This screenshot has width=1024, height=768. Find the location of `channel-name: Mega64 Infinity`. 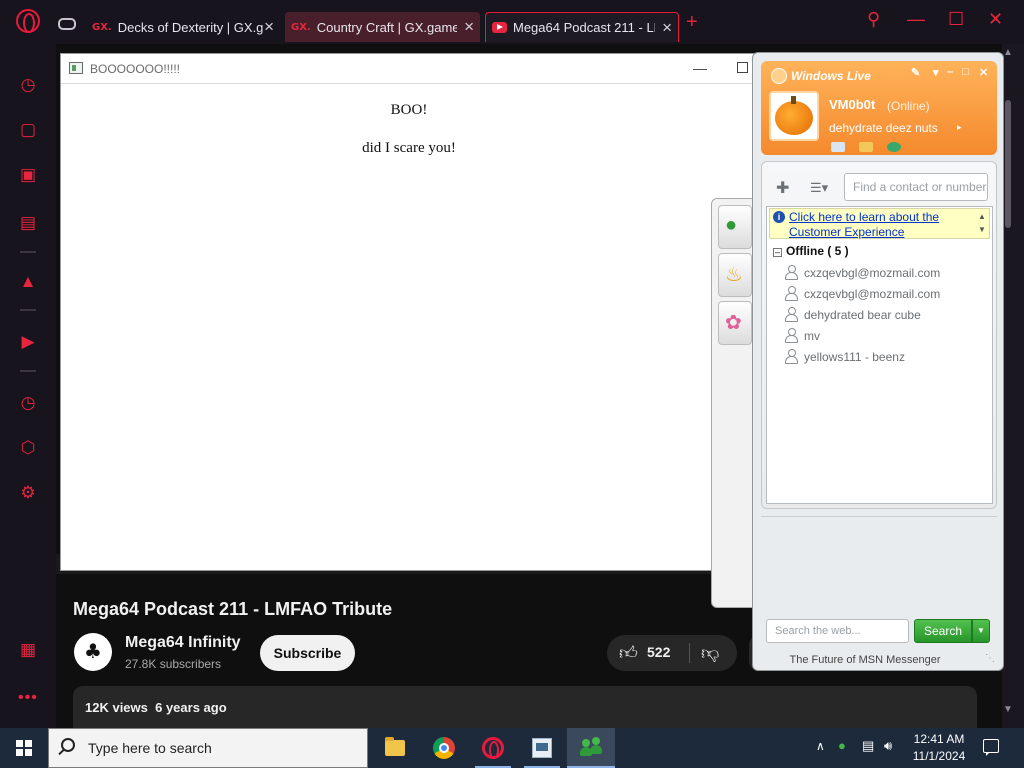

channel-name: Mega64 Infinity is located at coordinates (183, 643).